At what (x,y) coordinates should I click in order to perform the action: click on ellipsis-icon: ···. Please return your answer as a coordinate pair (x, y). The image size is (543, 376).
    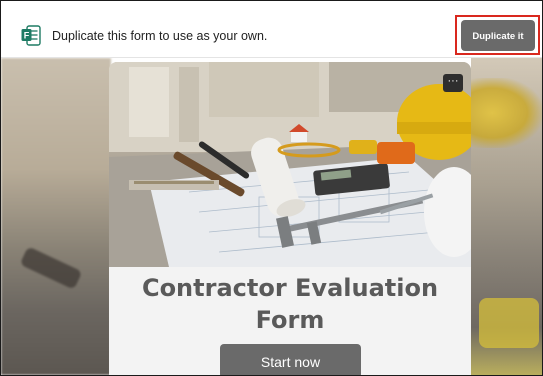
    Looking at the image, I should click on (453, 83).